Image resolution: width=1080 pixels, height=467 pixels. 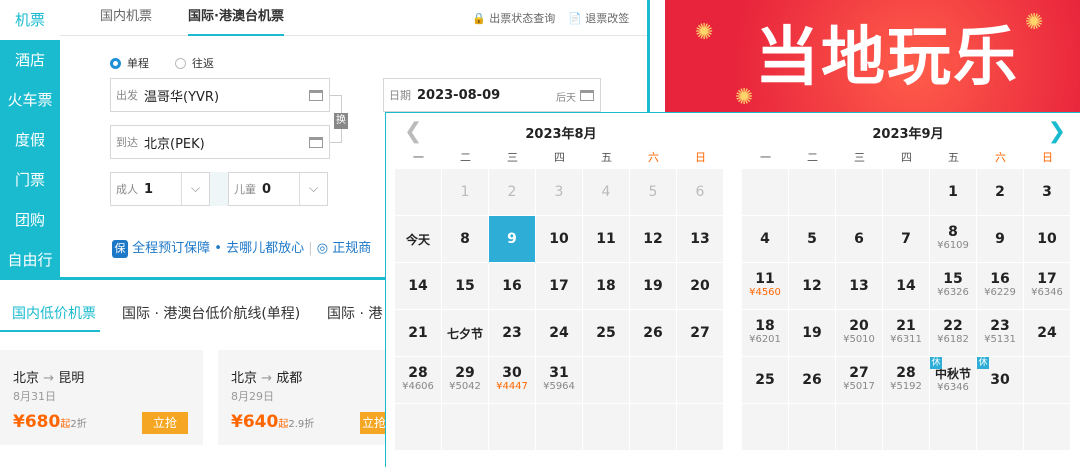 I want to click on calendar-day: 休中秋节 ¥6346, so click(x=953, y=380).